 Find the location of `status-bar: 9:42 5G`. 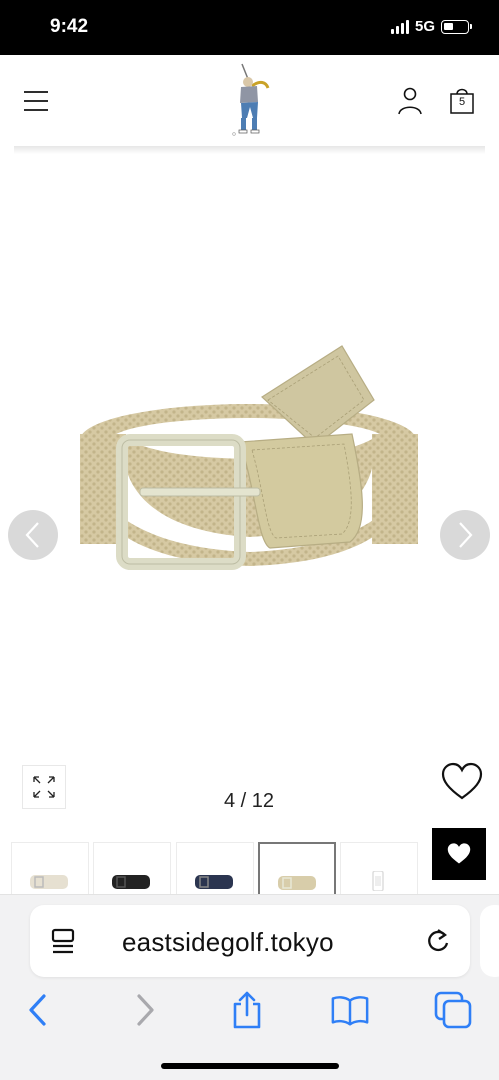

status-bar: 9:42 5G is located at coordinates (249, 27).